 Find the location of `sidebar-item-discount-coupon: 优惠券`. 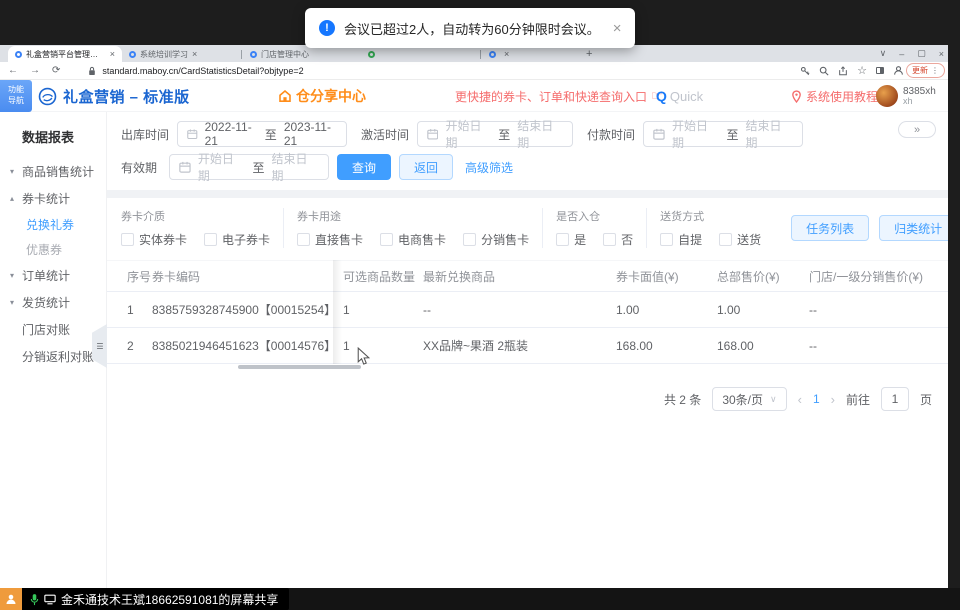

sidebar-item-discount-coupon: 优惠券 is located at coordinates (53, 249).